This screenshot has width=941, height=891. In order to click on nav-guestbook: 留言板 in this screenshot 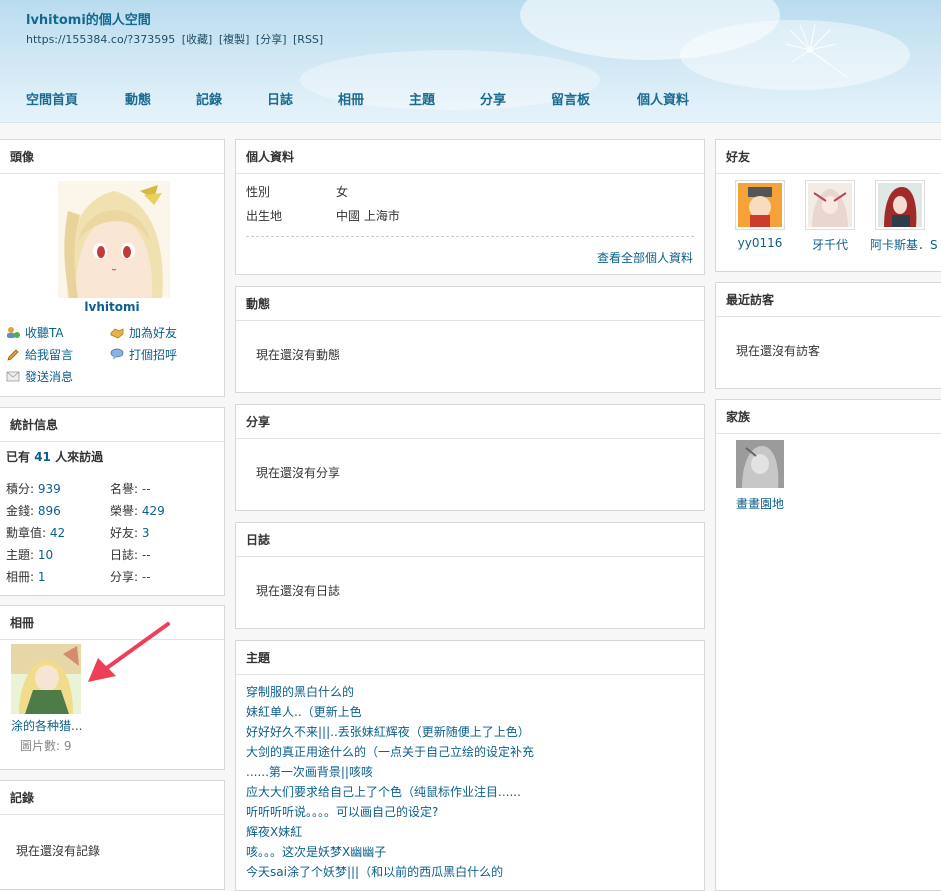, I will do `click(594, 98)`.